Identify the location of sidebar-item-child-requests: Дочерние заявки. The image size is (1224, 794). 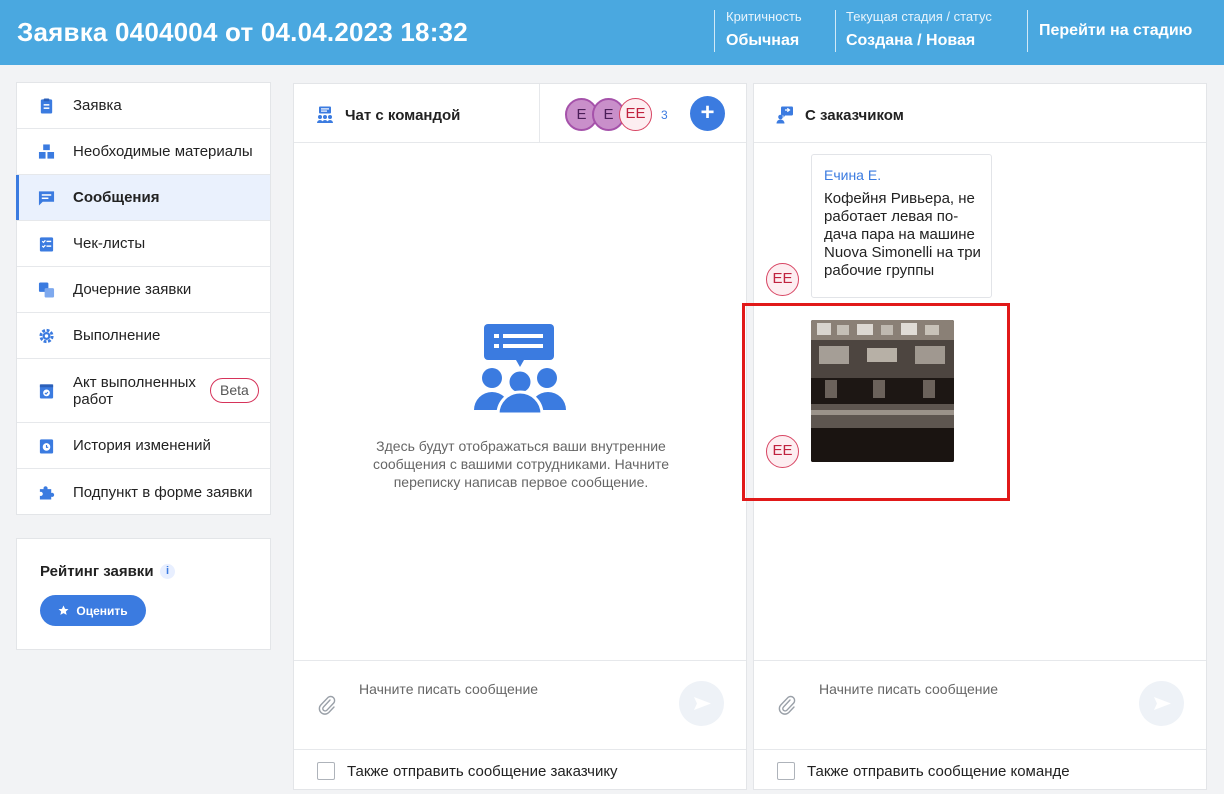
(143, 290).